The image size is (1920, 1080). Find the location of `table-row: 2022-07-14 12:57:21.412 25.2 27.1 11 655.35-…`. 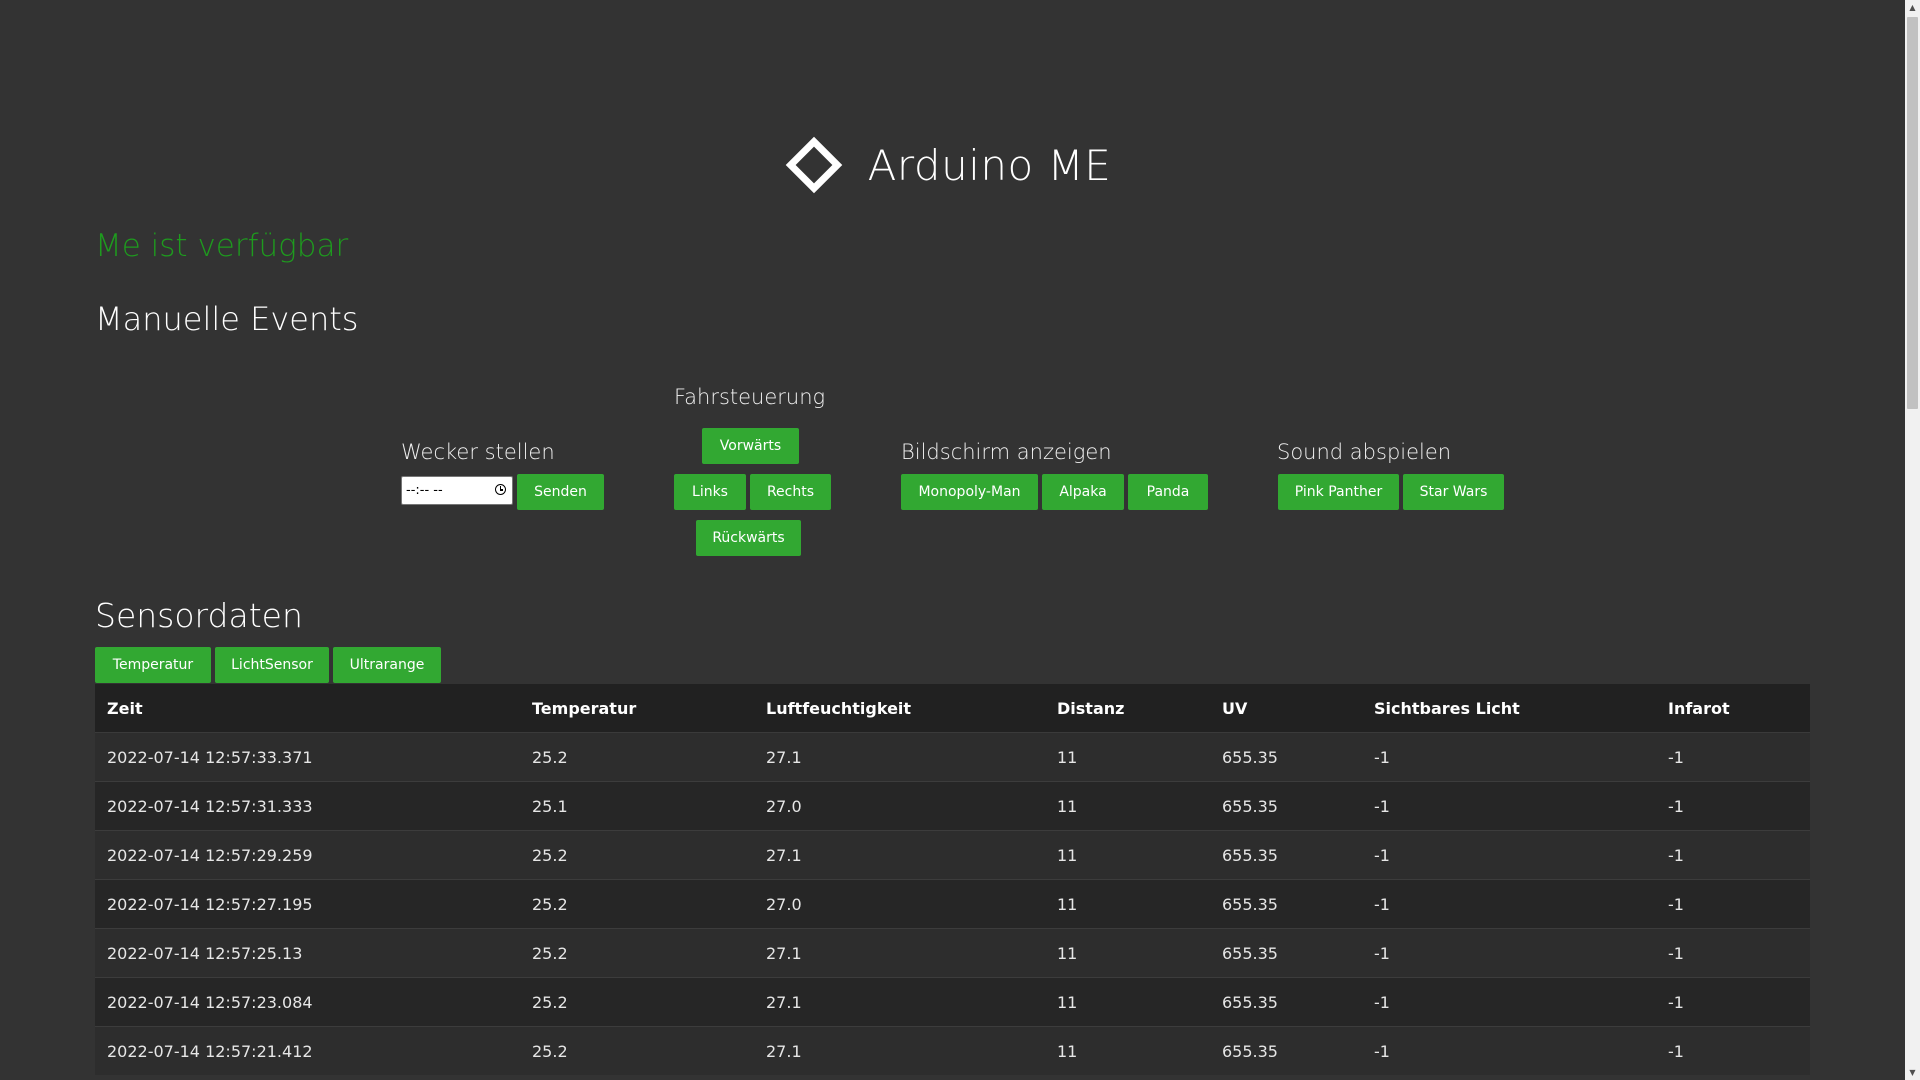

table-row: 2022-07-14 12:57:21.412 25.2 27.1 11 655.35-… is located at coordinates (952, 1050).